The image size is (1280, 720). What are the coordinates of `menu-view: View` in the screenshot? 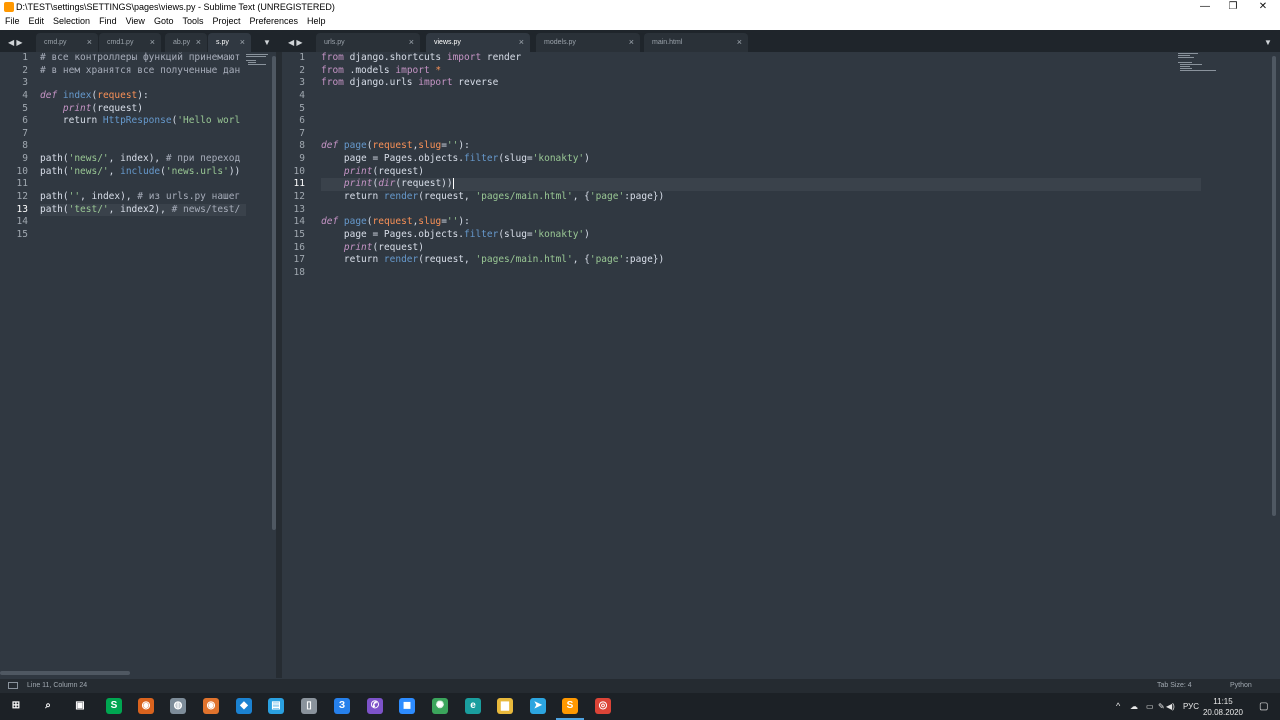 It's located at (135, 21).